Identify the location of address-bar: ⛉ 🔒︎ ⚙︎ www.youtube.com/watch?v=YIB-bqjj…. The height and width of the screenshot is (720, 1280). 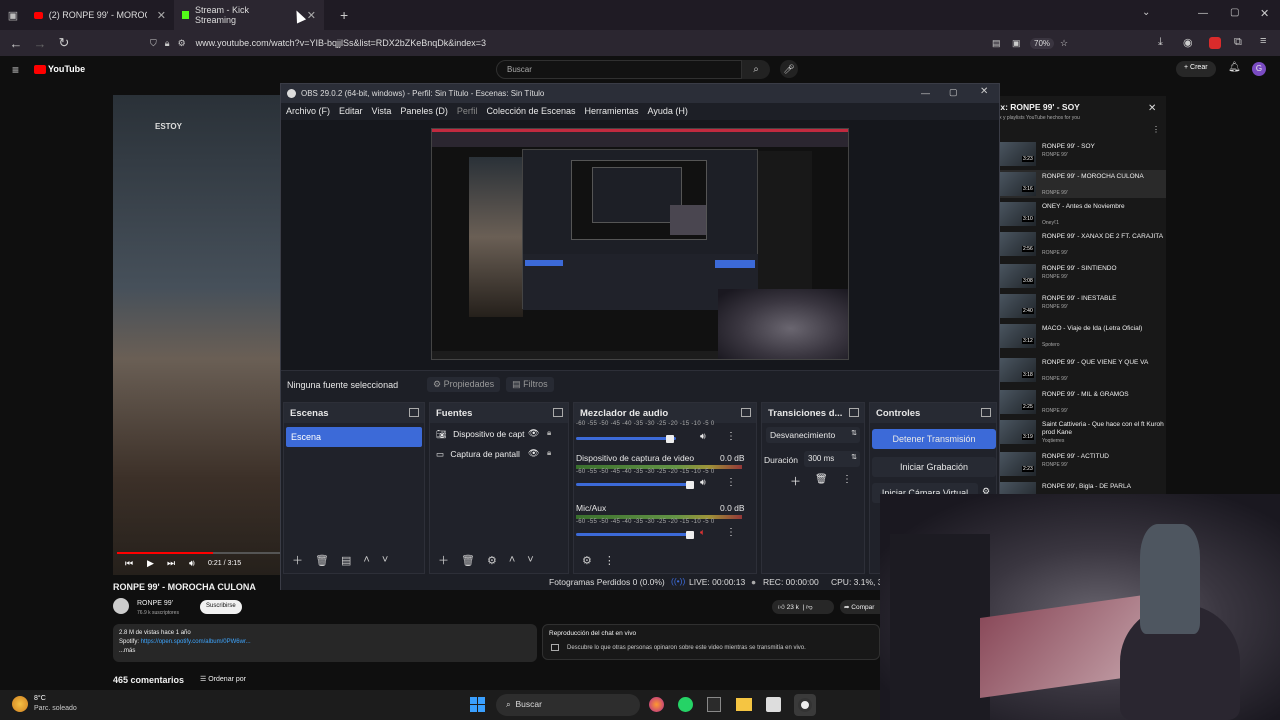
(615, 43).